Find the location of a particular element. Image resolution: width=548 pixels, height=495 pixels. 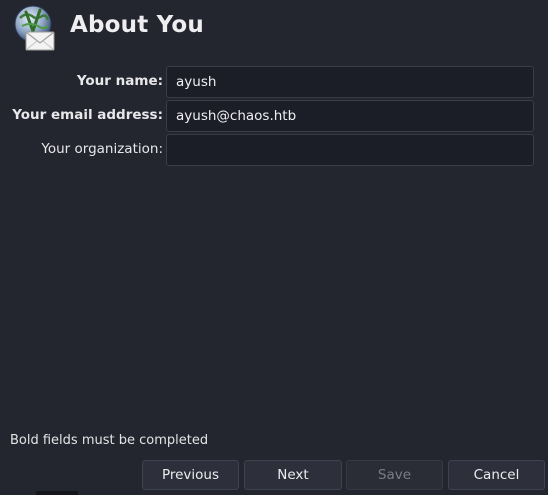

organization-field is located at coordinates (350, 150).